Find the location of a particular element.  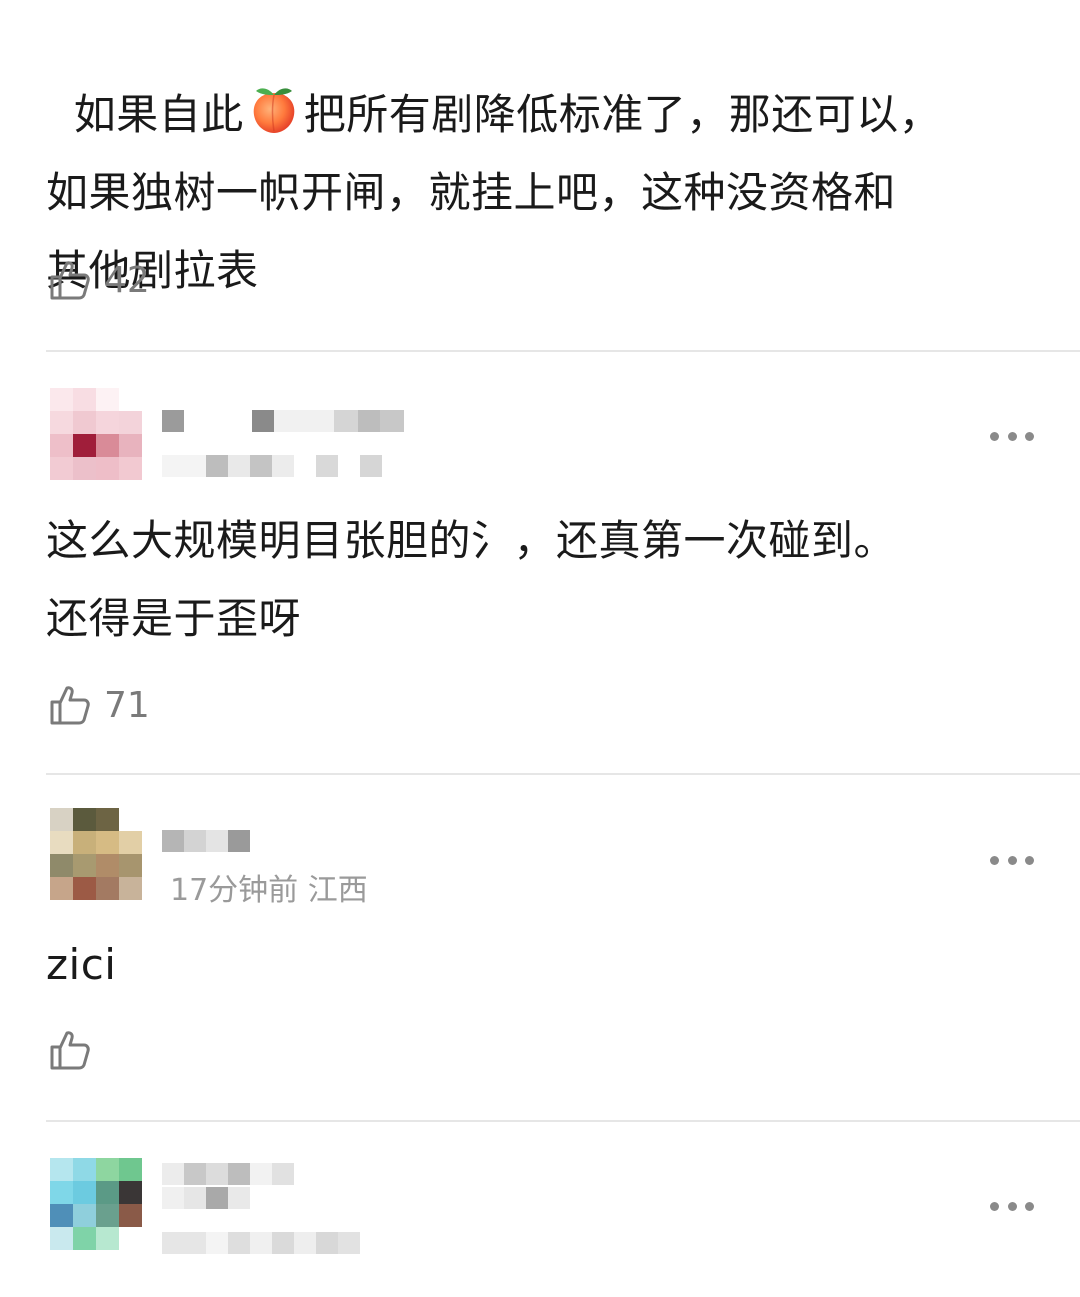

like-button is located at coordinates (69, 1050).